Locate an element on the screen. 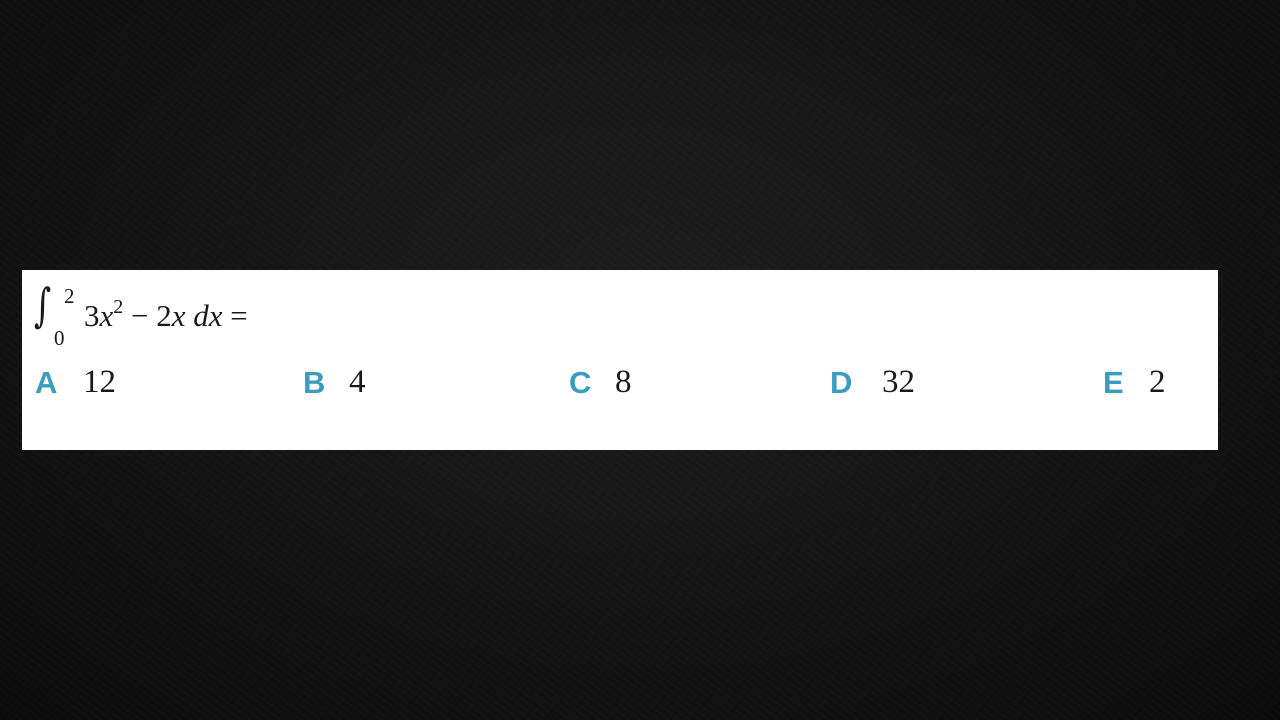 The height and width of the screenshot is (720, 1280). variable-x-1: x is located at coordinates (106, 315).